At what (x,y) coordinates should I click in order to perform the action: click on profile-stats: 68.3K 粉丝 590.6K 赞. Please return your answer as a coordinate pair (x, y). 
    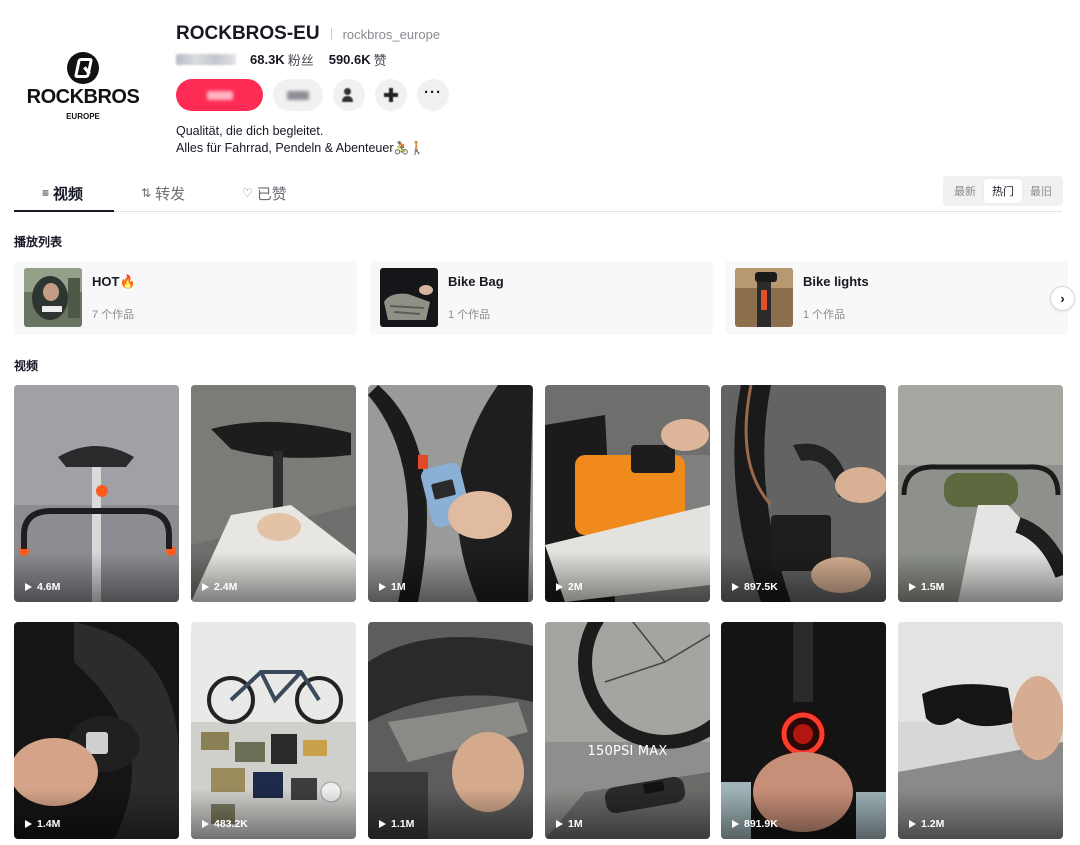
    Looking at the image, I should click on (289, 59).